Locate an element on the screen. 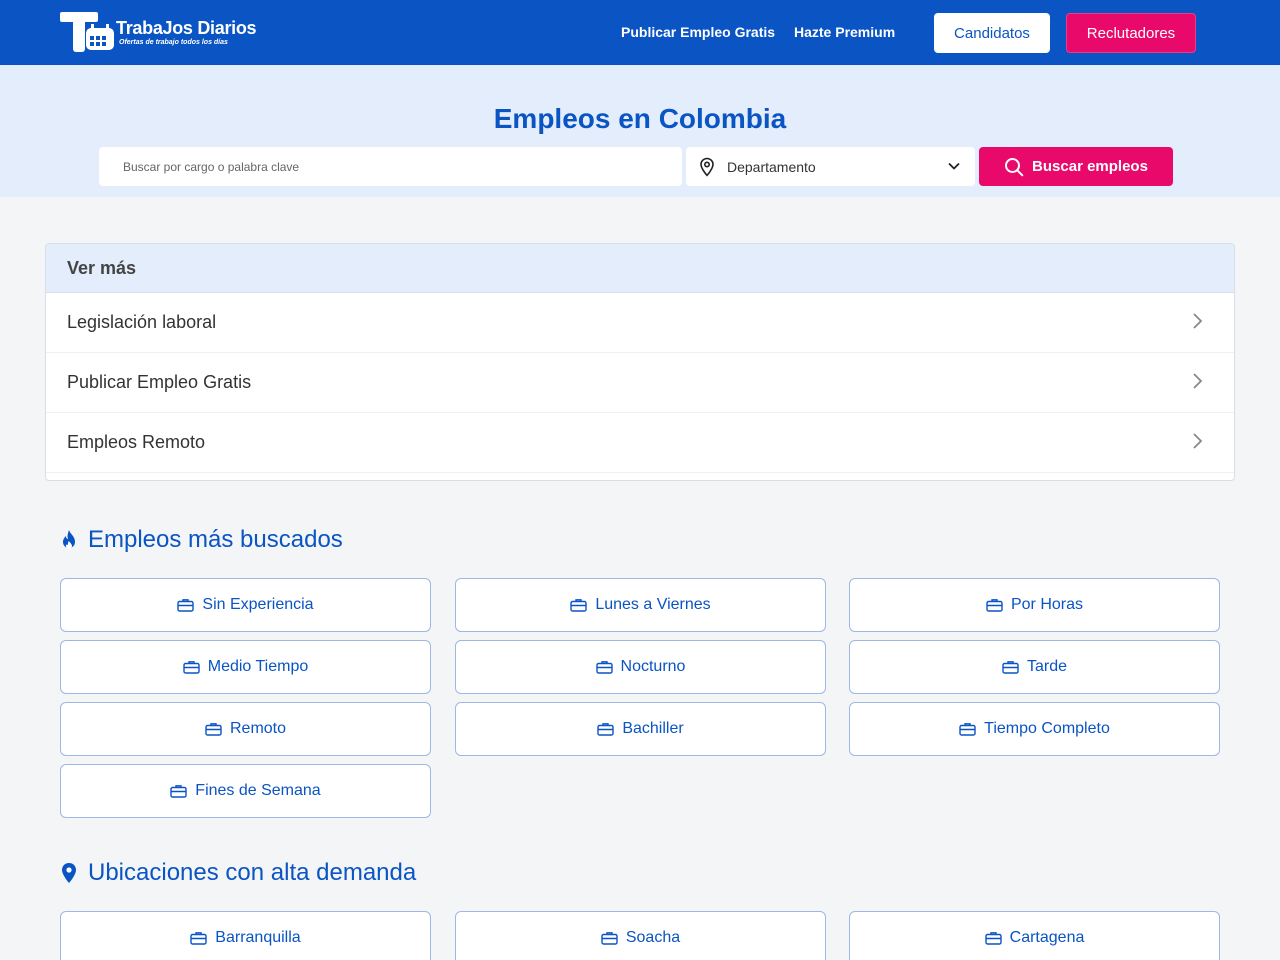 The height and width of the screenshot is (960, 1280). popular-job-chip-label: Sin Experiencia is located at coordinates (258, 604).